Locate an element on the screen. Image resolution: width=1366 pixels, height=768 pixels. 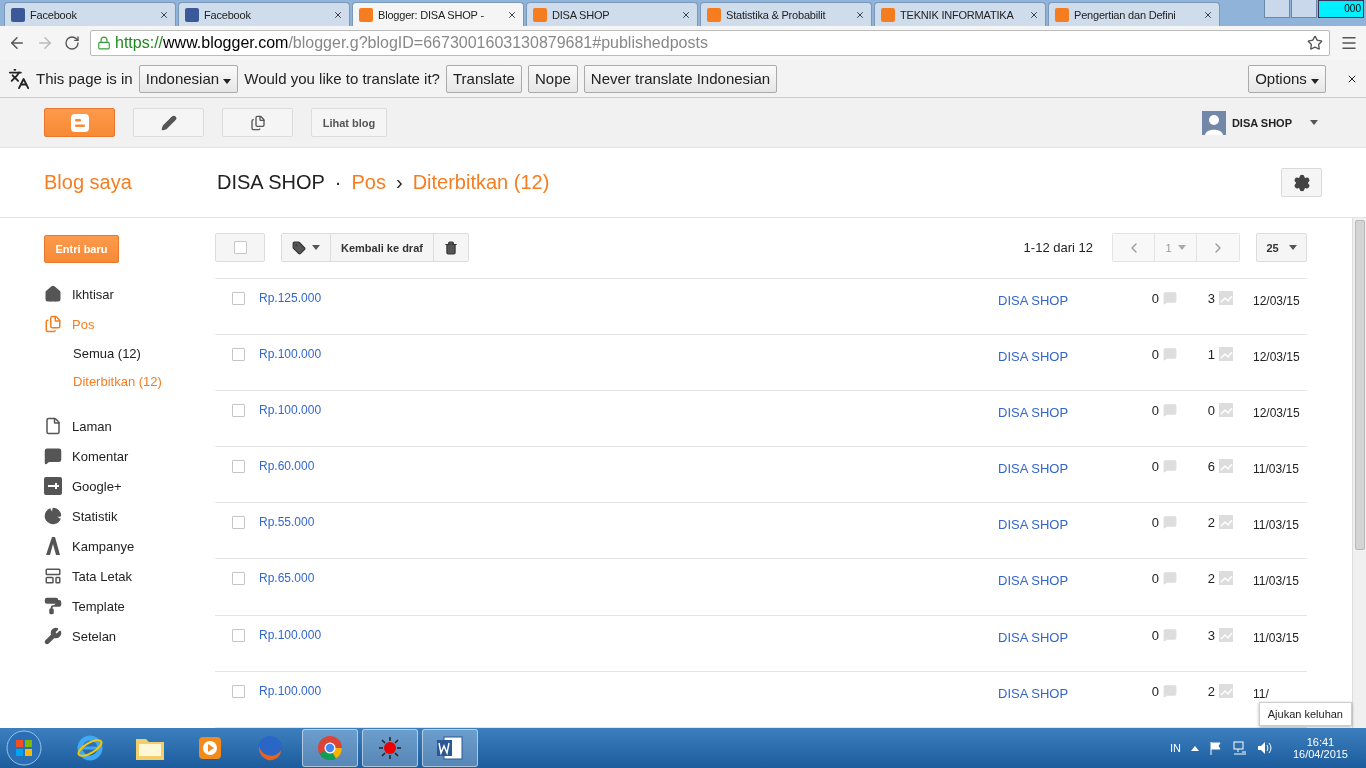
menu-icon is located at coordinates (1349, 43).